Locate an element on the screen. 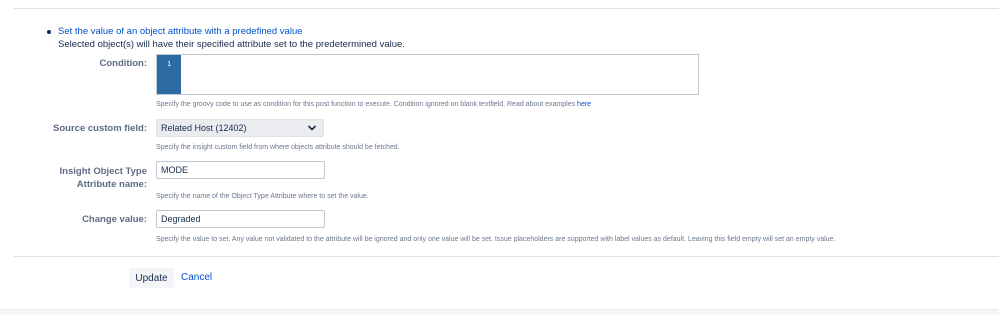 The height and width of the screenshot is (315, 999). attribute-name-label: Insight Object Type Attribute name: is located at coordinates (103, 178).